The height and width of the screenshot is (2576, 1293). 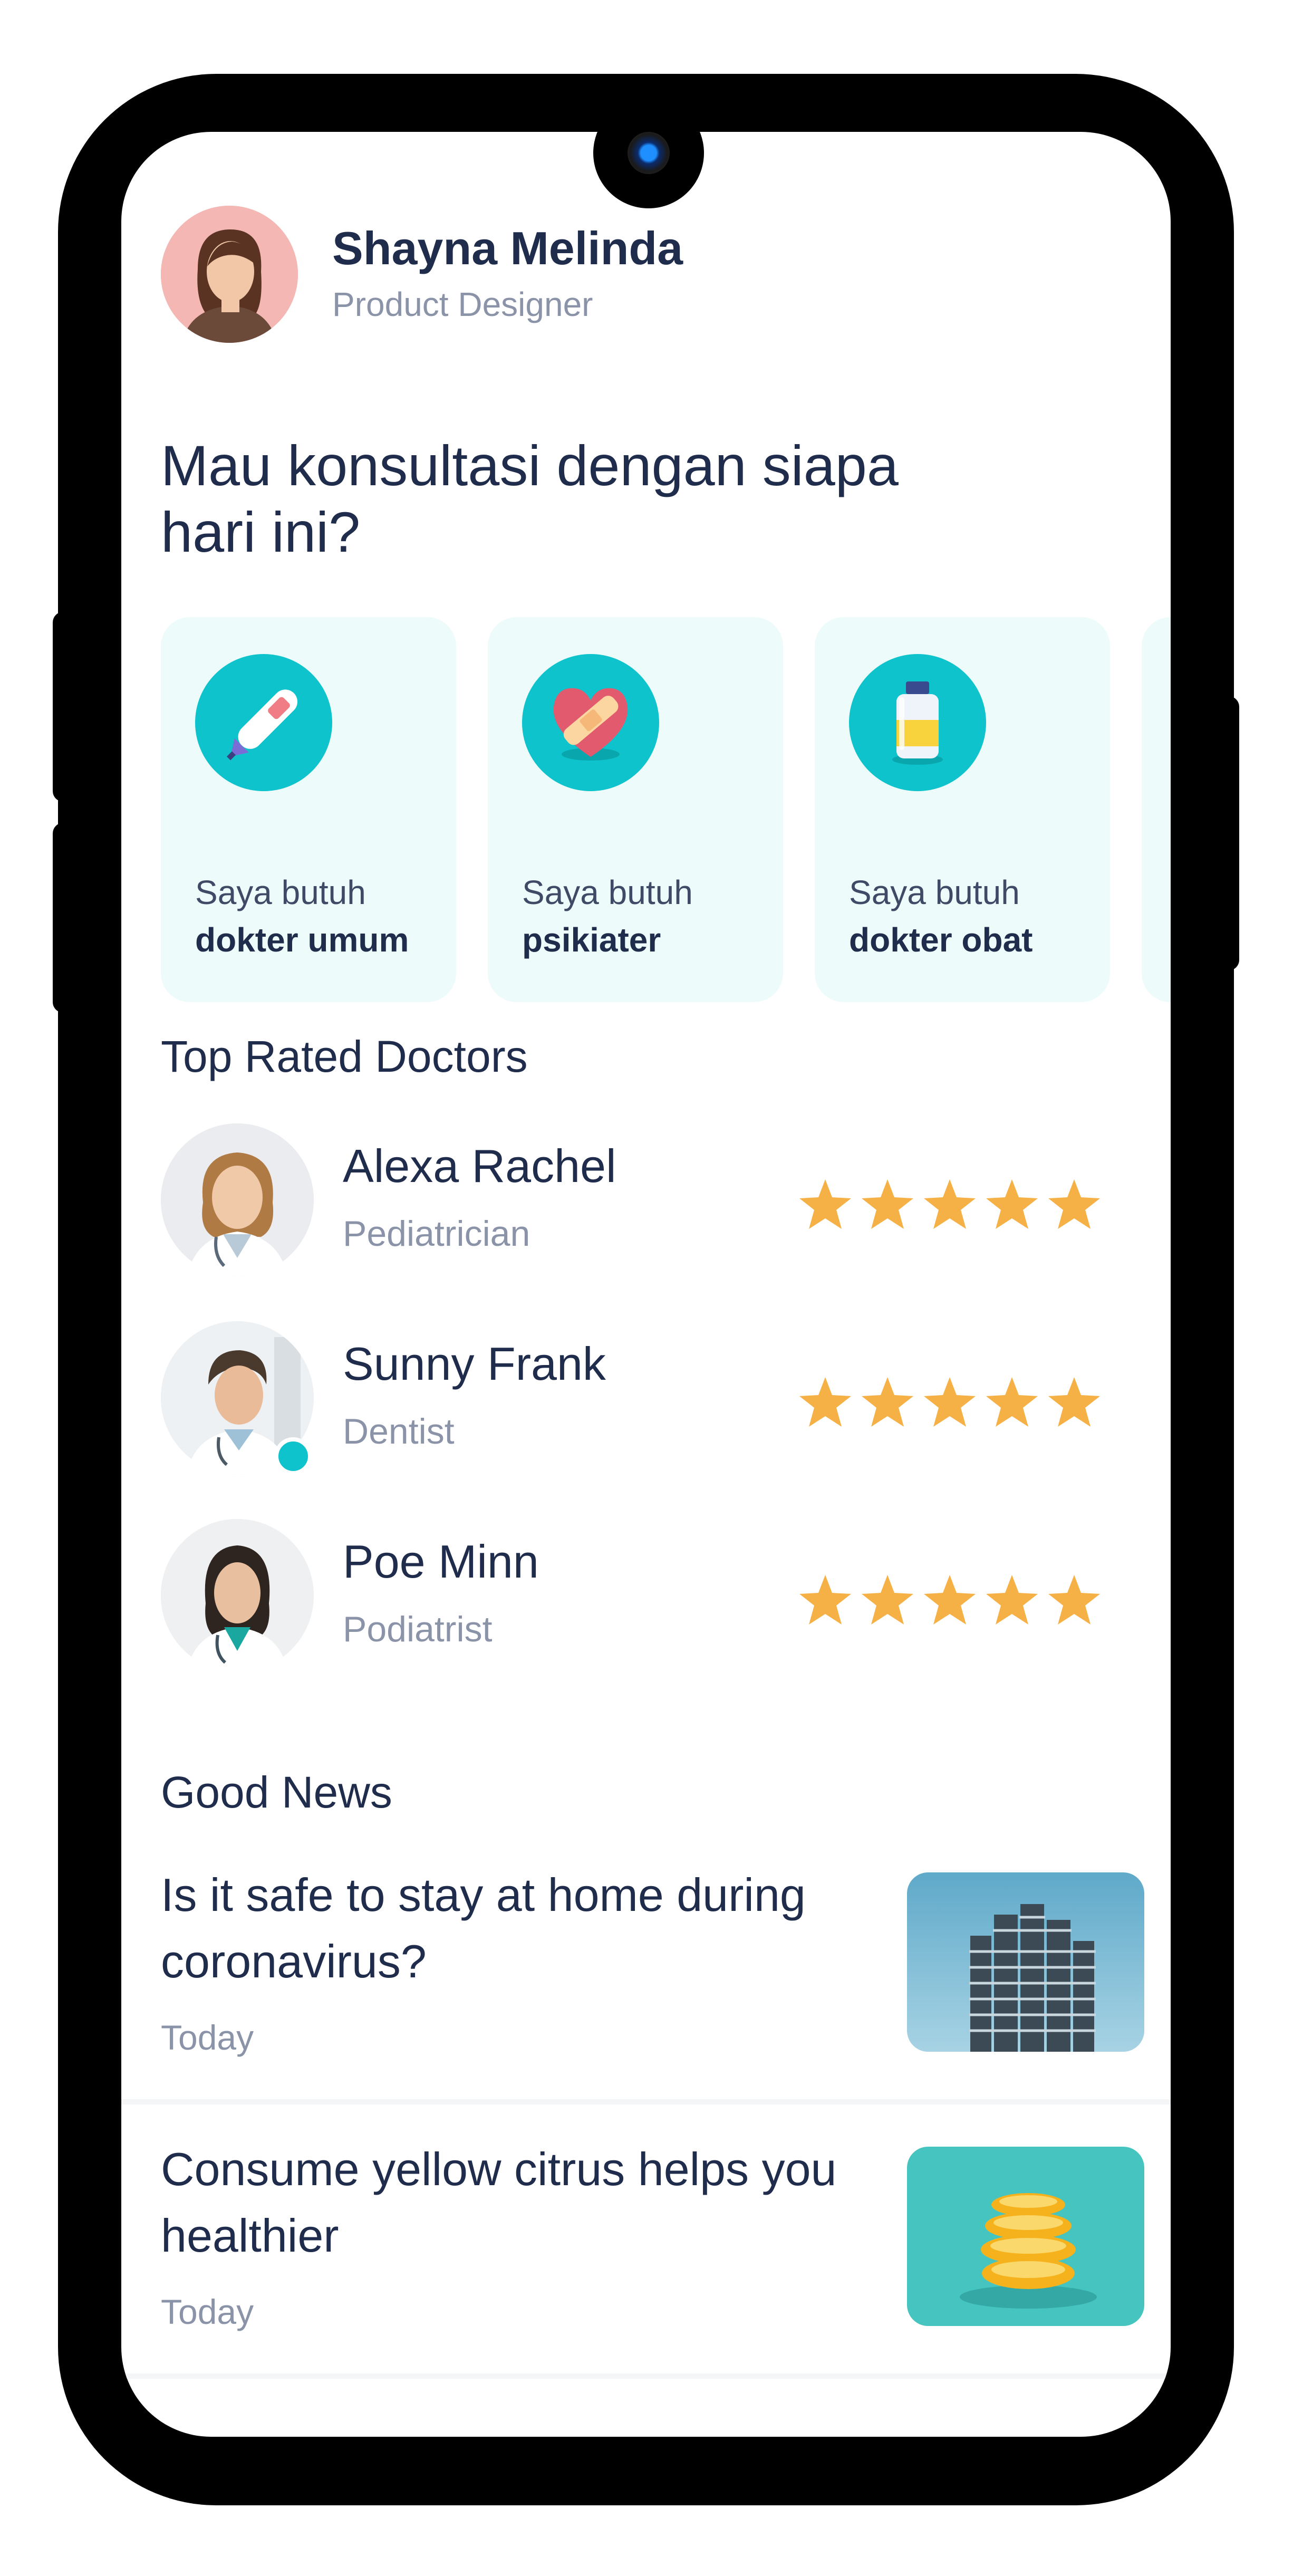 I want to click on top-rated-title: Top Rated Doctors, so click(x=344, y=1057).